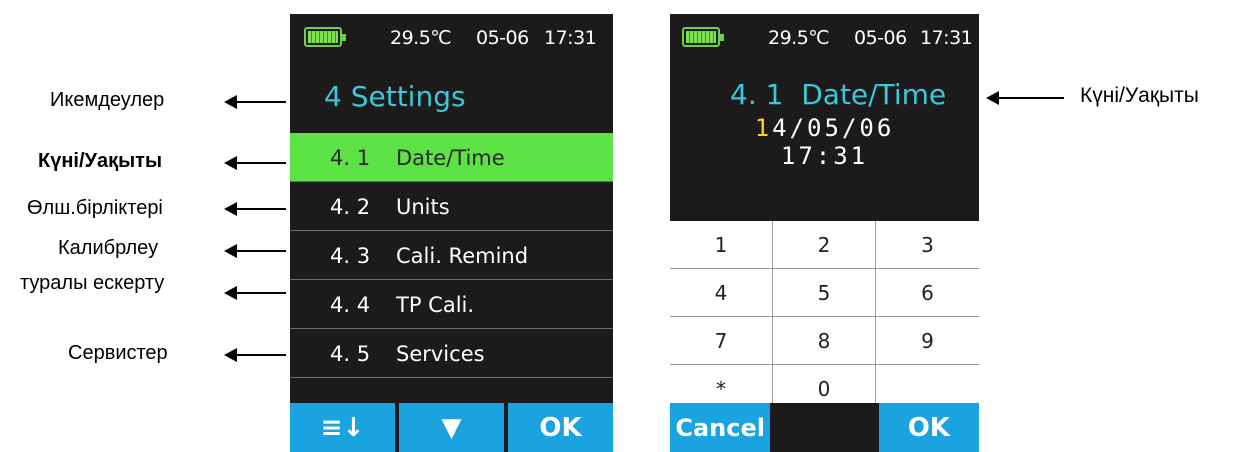 The image size is (1252, 452). Describe the element at coordinates (824, 293) in the screenshot. I see `key-5: 5` at that location.